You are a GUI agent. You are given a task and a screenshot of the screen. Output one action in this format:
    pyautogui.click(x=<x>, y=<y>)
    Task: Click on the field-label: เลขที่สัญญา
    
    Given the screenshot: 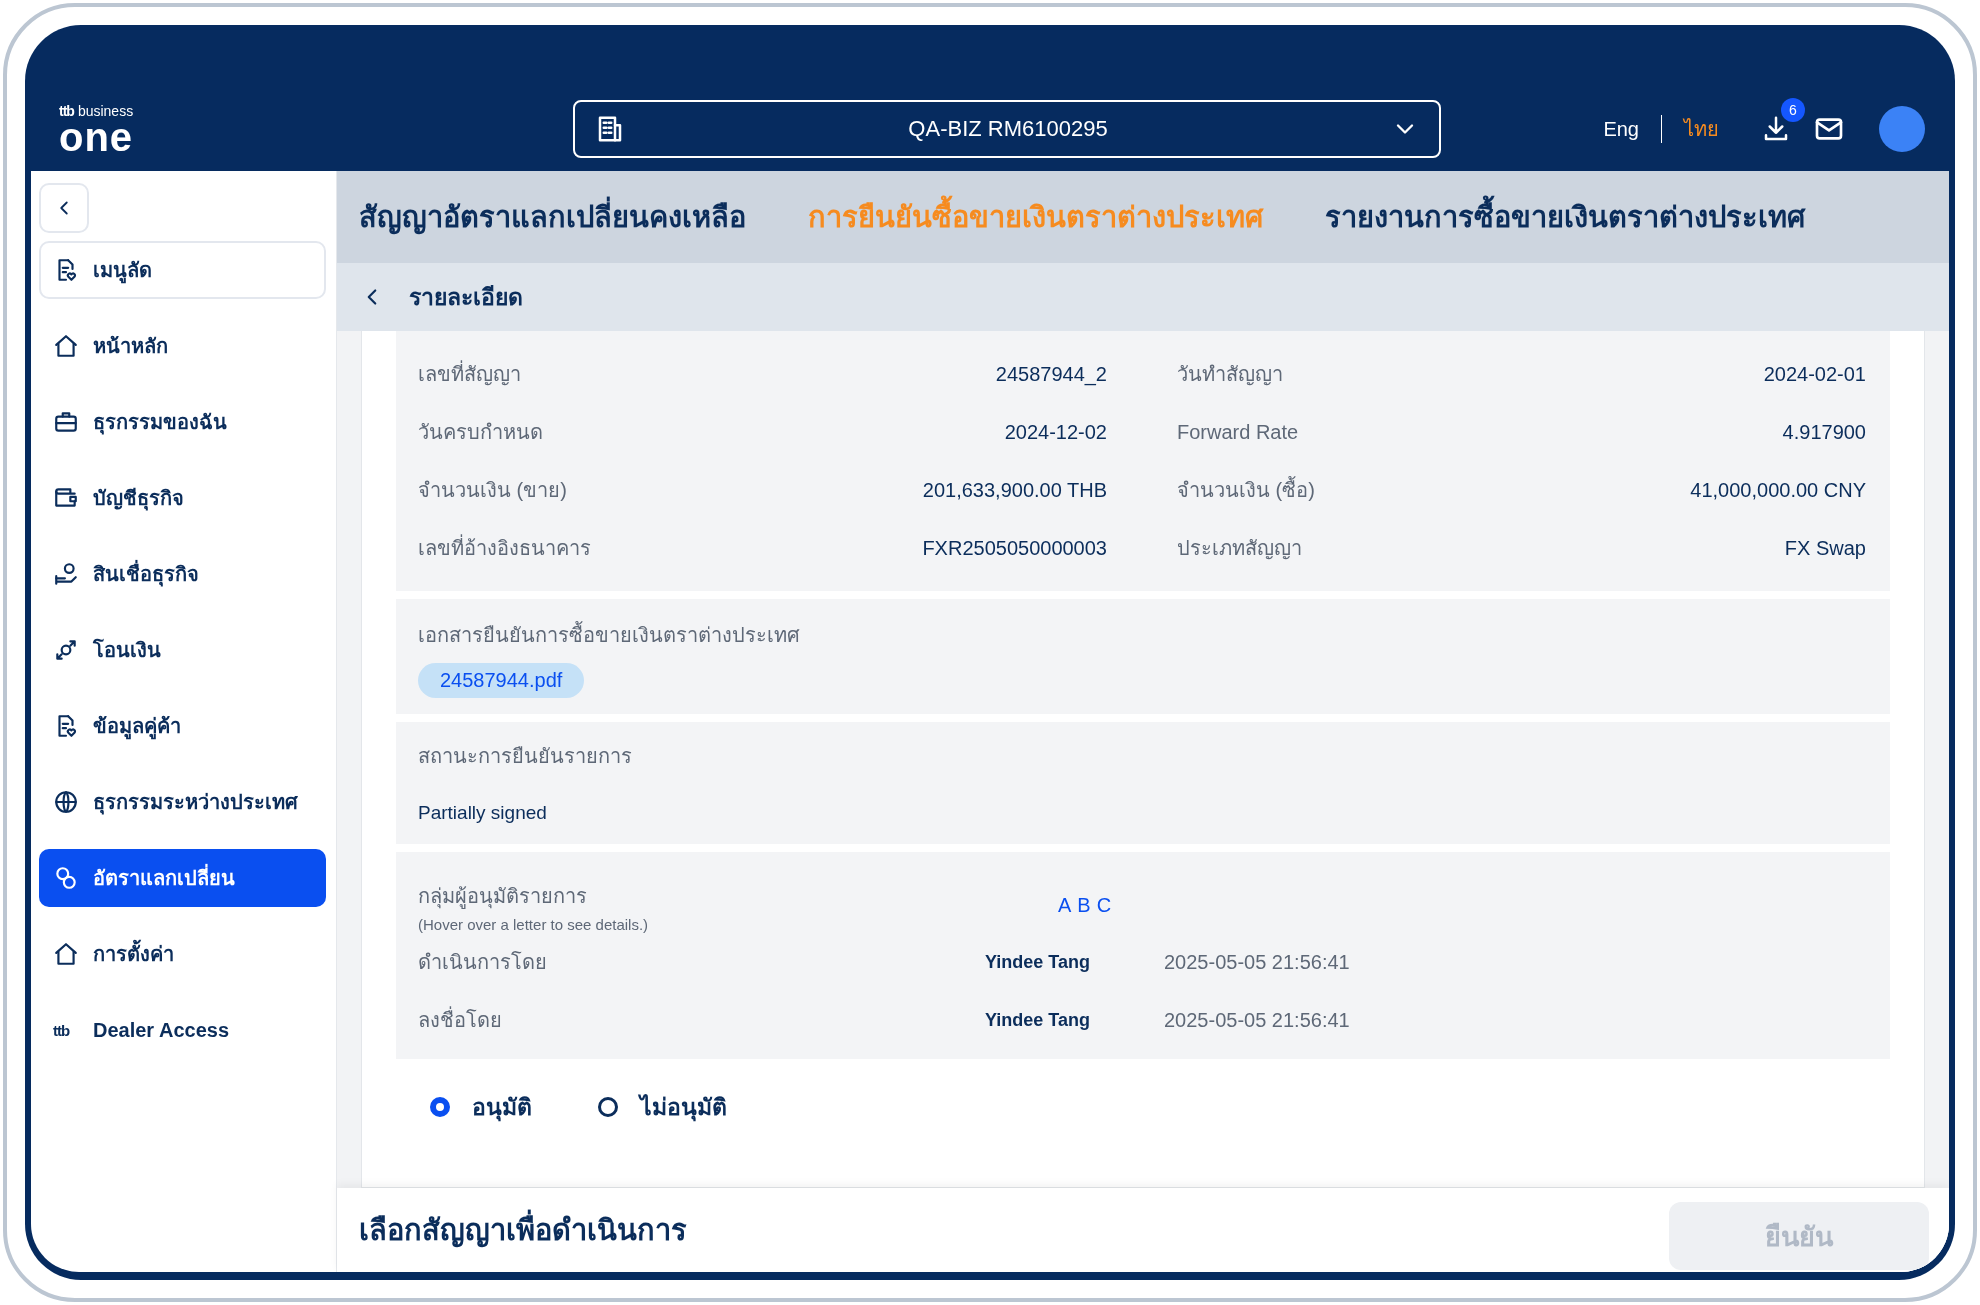 What is the action you would take?
    pyautogui.click(x=469, y=374)
    